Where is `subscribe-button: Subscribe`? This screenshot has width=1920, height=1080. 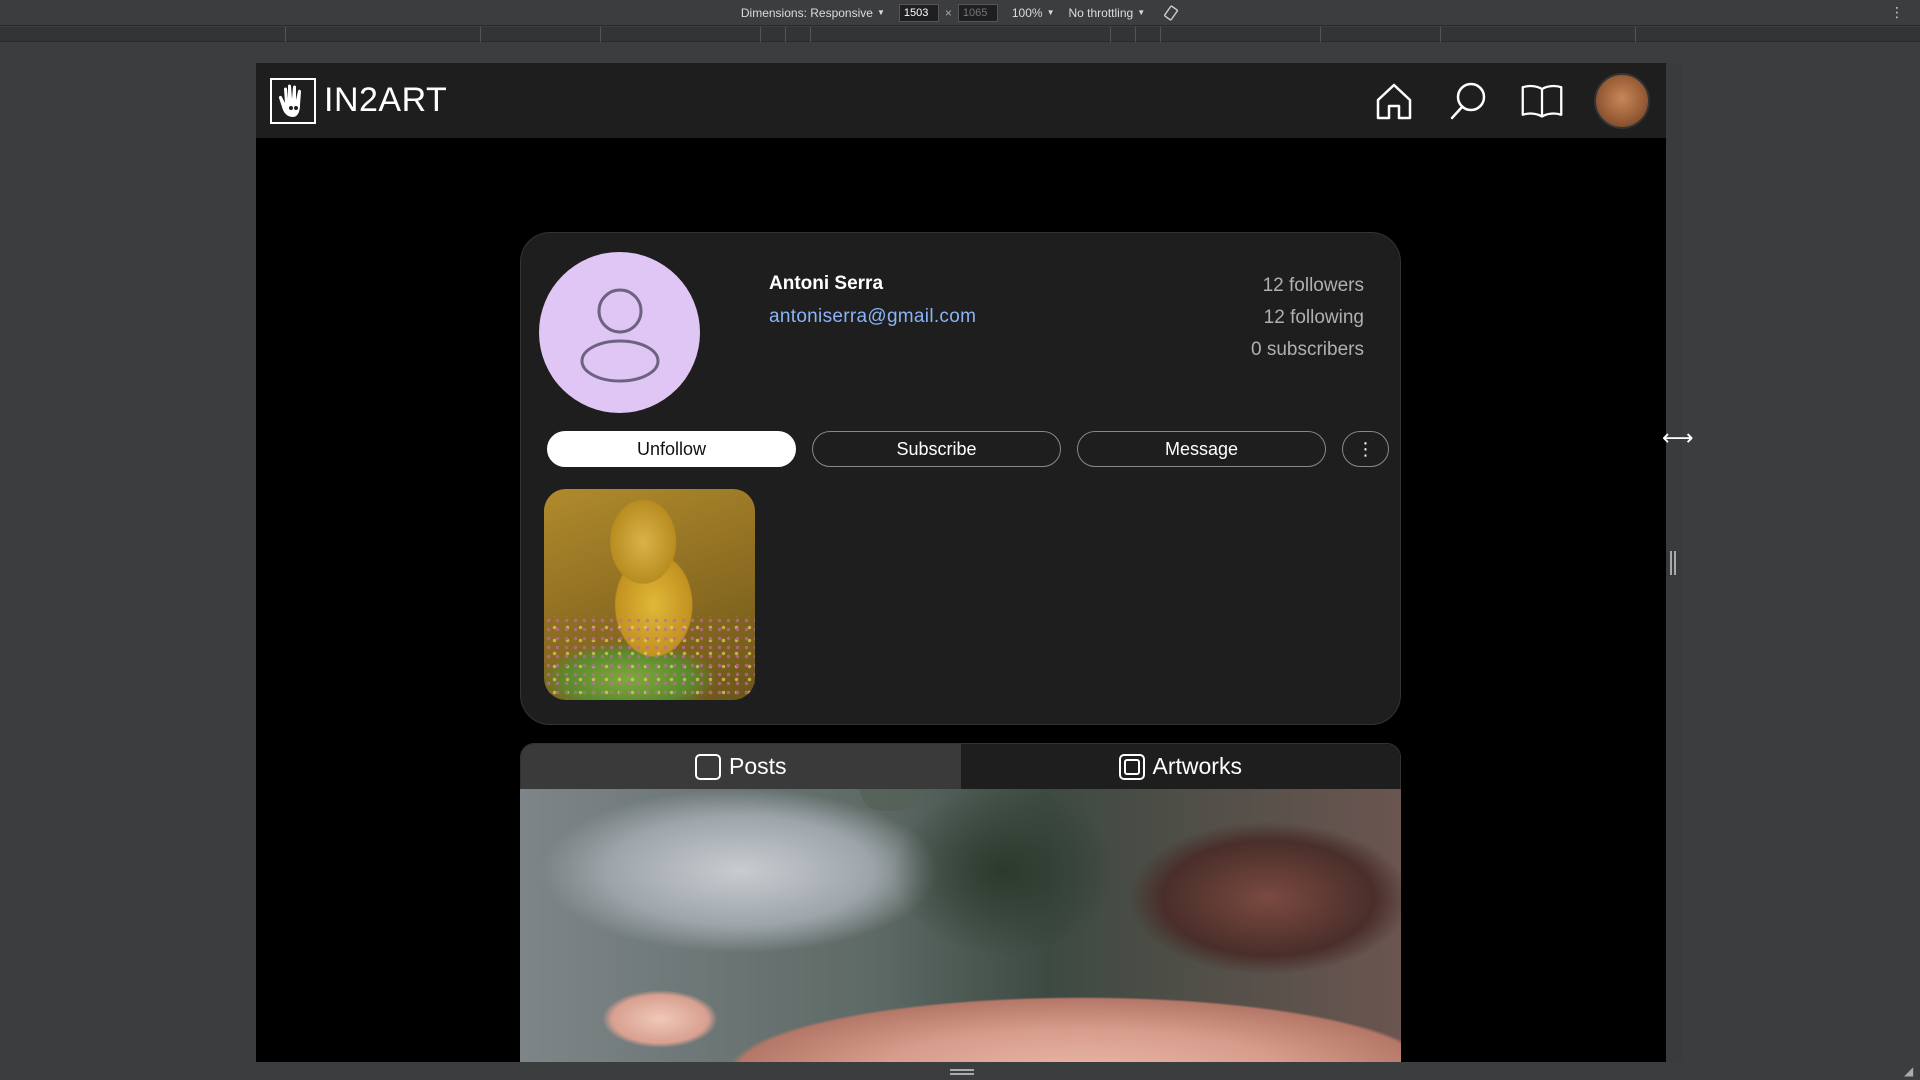 subscribe-button: Subscribe is located at coordinates (936, 449).